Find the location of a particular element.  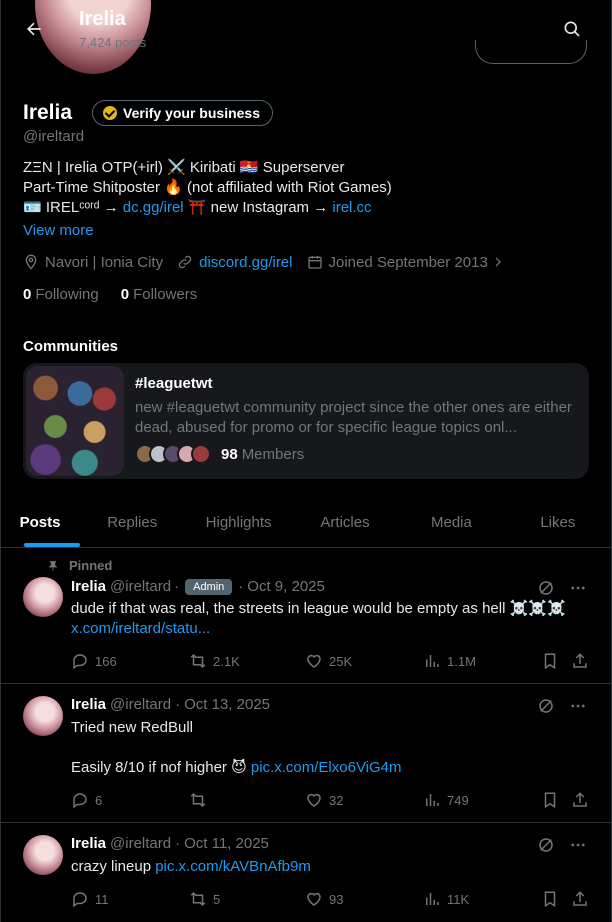

views-button: 1.1M is located at coordinates (449, 661).